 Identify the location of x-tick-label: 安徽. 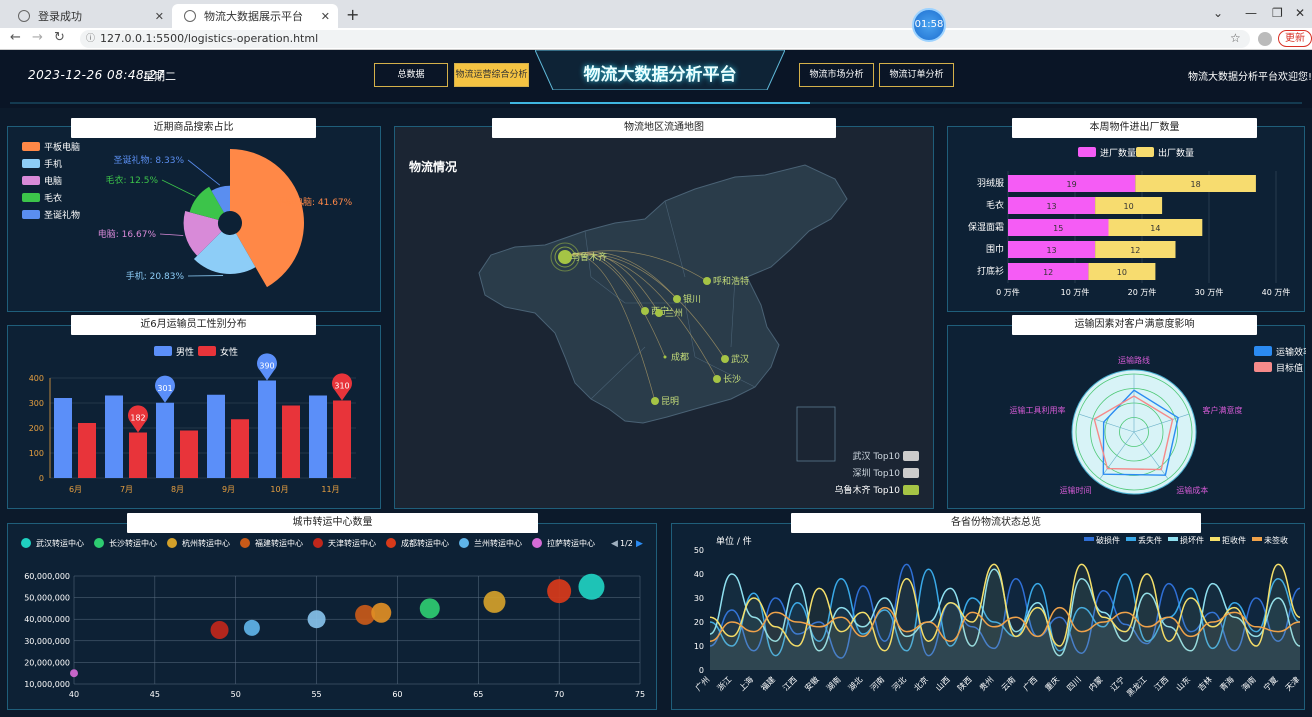
(811, 683).